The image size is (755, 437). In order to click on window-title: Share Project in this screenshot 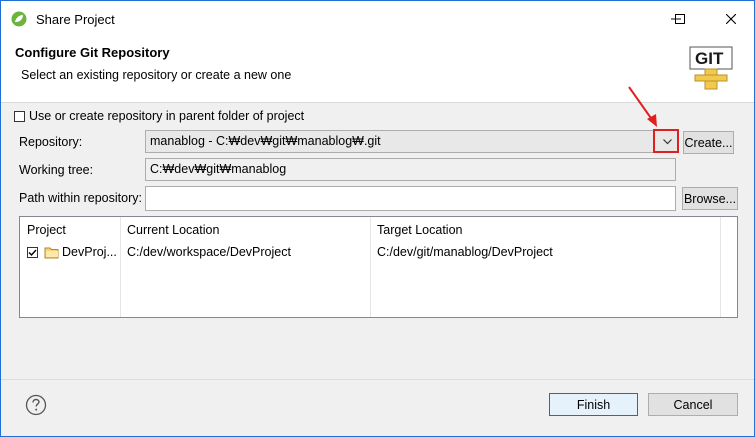, I will do `click(75, 19)`.